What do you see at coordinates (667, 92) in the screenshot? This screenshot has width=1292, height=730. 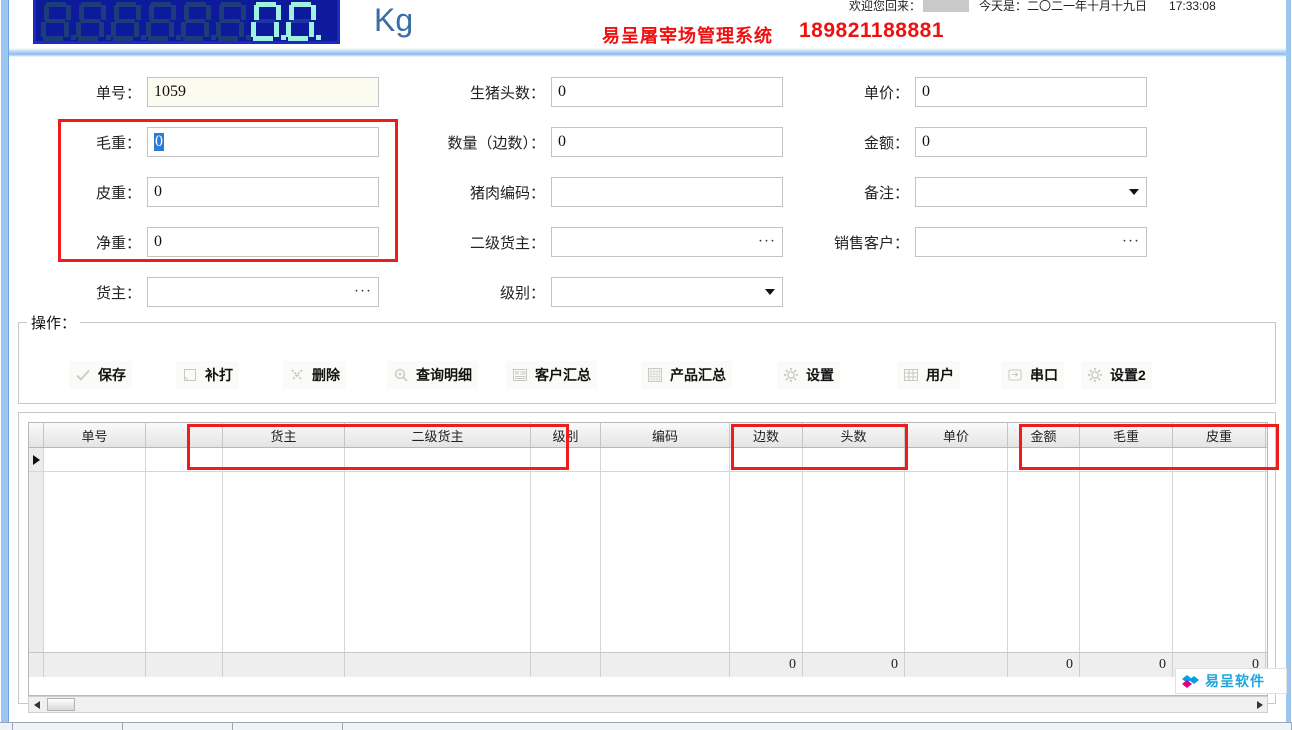 I see `input-pig-head-count: 0` at bounding box center [667, 92].